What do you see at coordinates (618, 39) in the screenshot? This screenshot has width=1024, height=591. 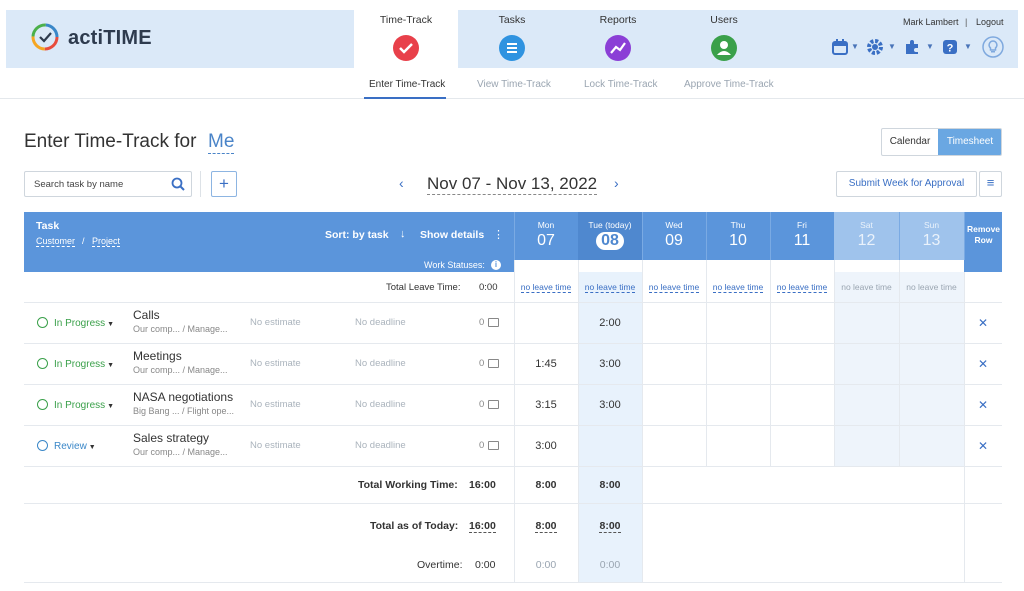 I see `tab-reports: Reports` at bounding box center [618, 39].